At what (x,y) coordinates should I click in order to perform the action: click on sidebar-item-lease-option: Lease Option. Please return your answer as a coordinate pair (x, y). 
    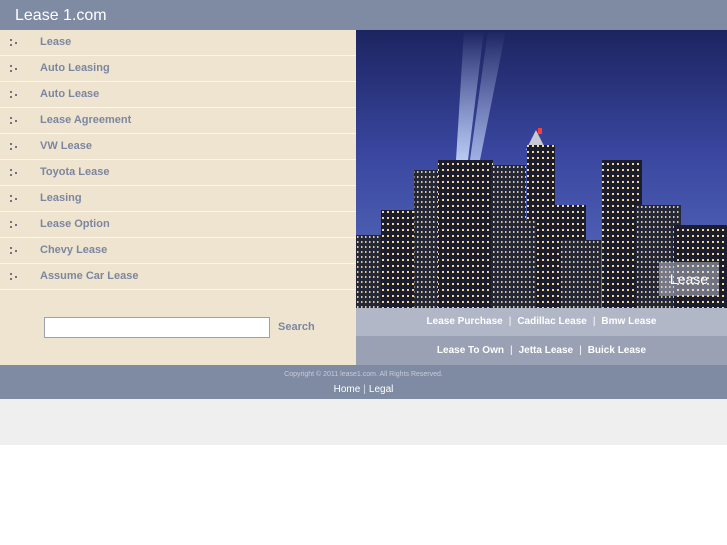
    Looking at the image, I should click on (178, 225).